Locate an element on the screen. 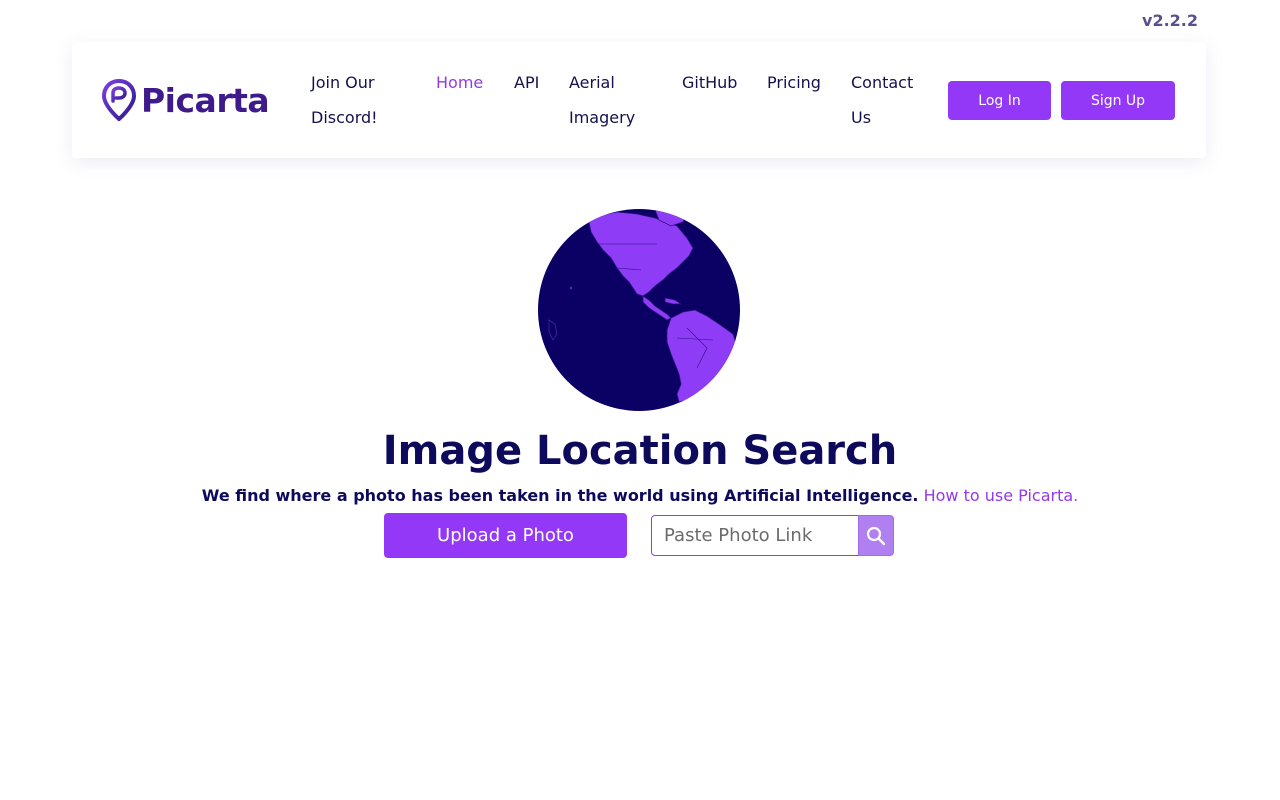  nav-link-home: Home is located at coordinates (459, 82).